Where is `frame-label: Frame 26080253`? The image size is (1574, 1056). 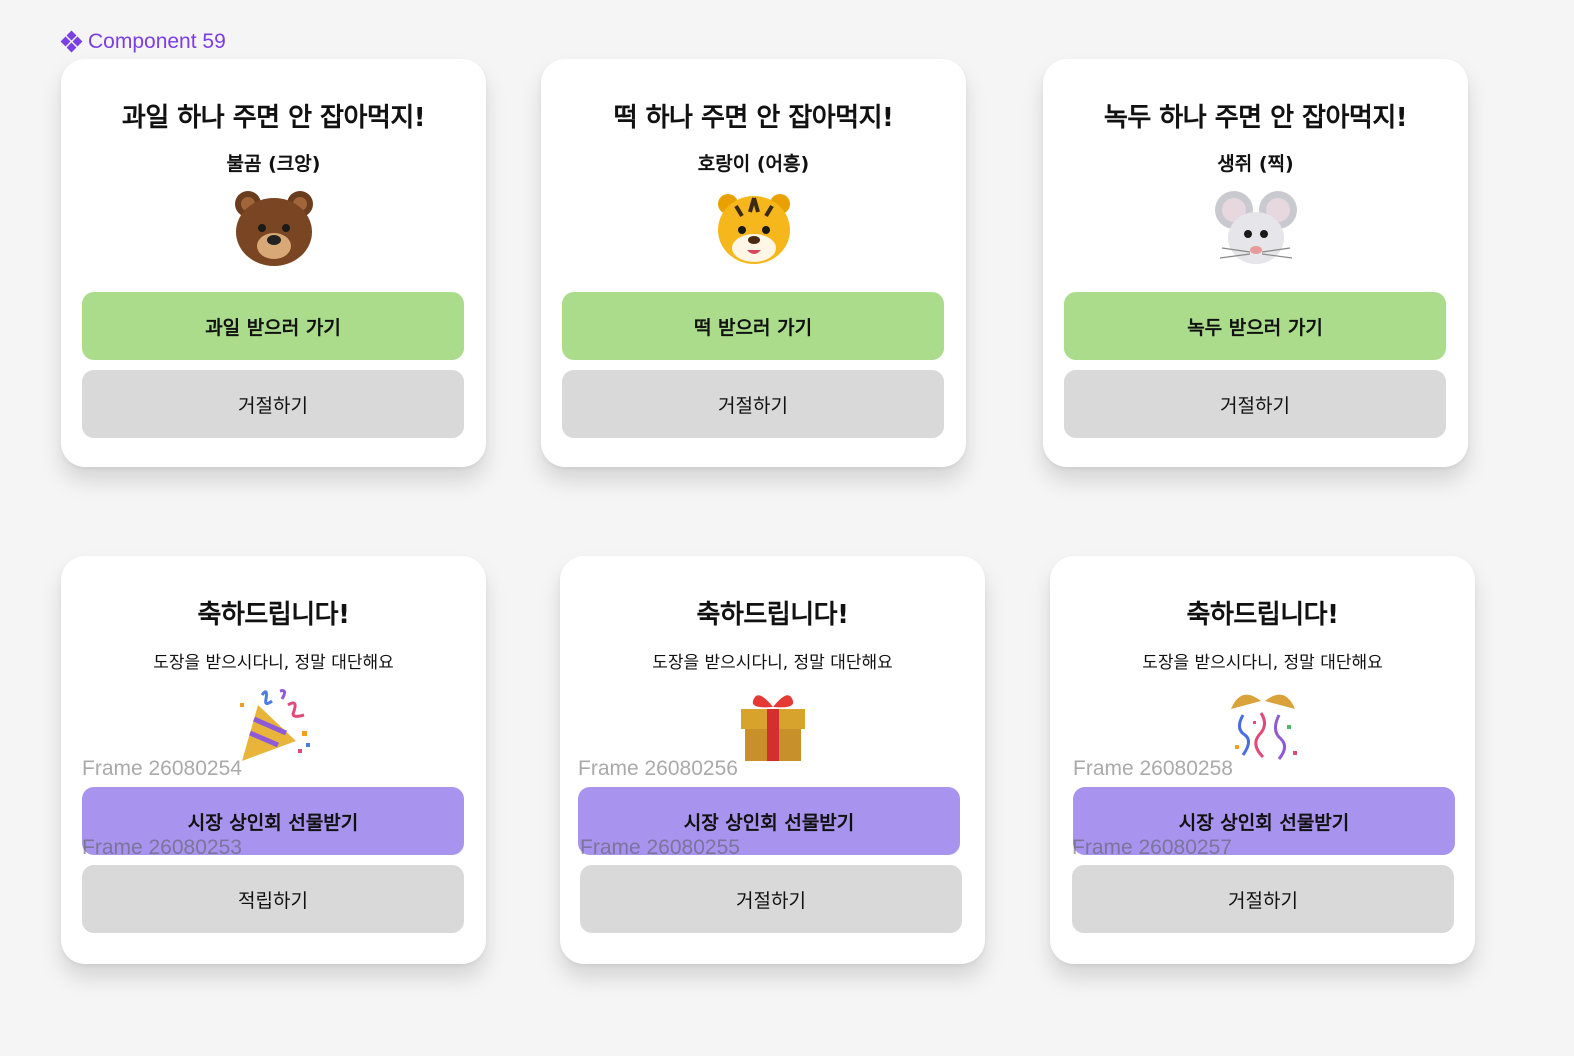 frame-label: Frame 26080253 is located at coordinates (162, 847).